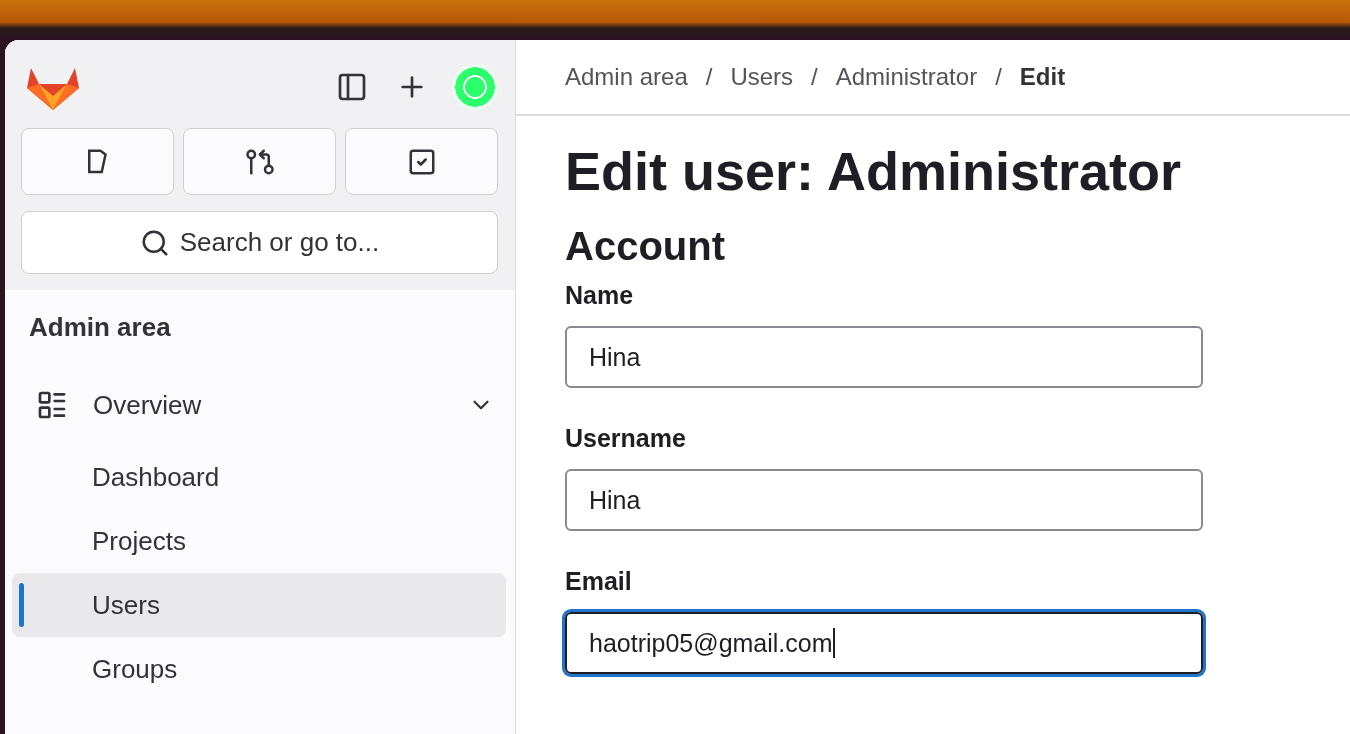  Describe the element at coordinates (259, 405) in the screenshot. I see `nav-group-toggle: Overview` at that location.